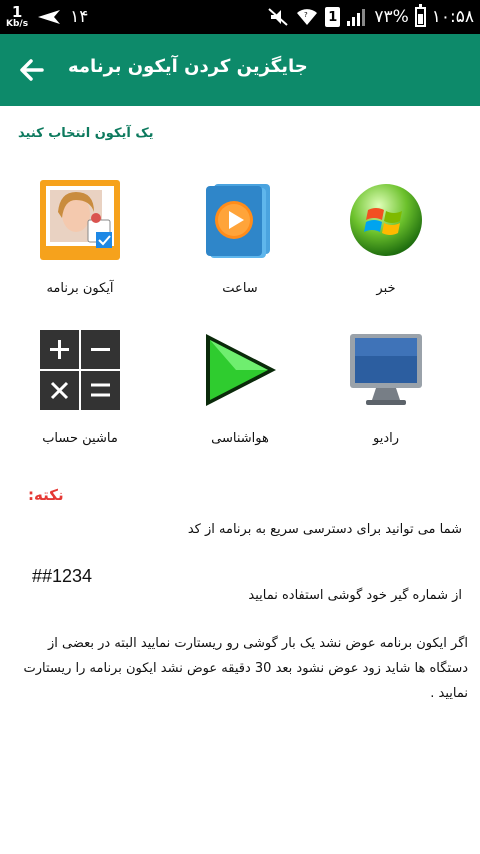  Describe the element at coordinates (79, 17) in the screenshot. I see `notification-count: ۱۴` at that location.